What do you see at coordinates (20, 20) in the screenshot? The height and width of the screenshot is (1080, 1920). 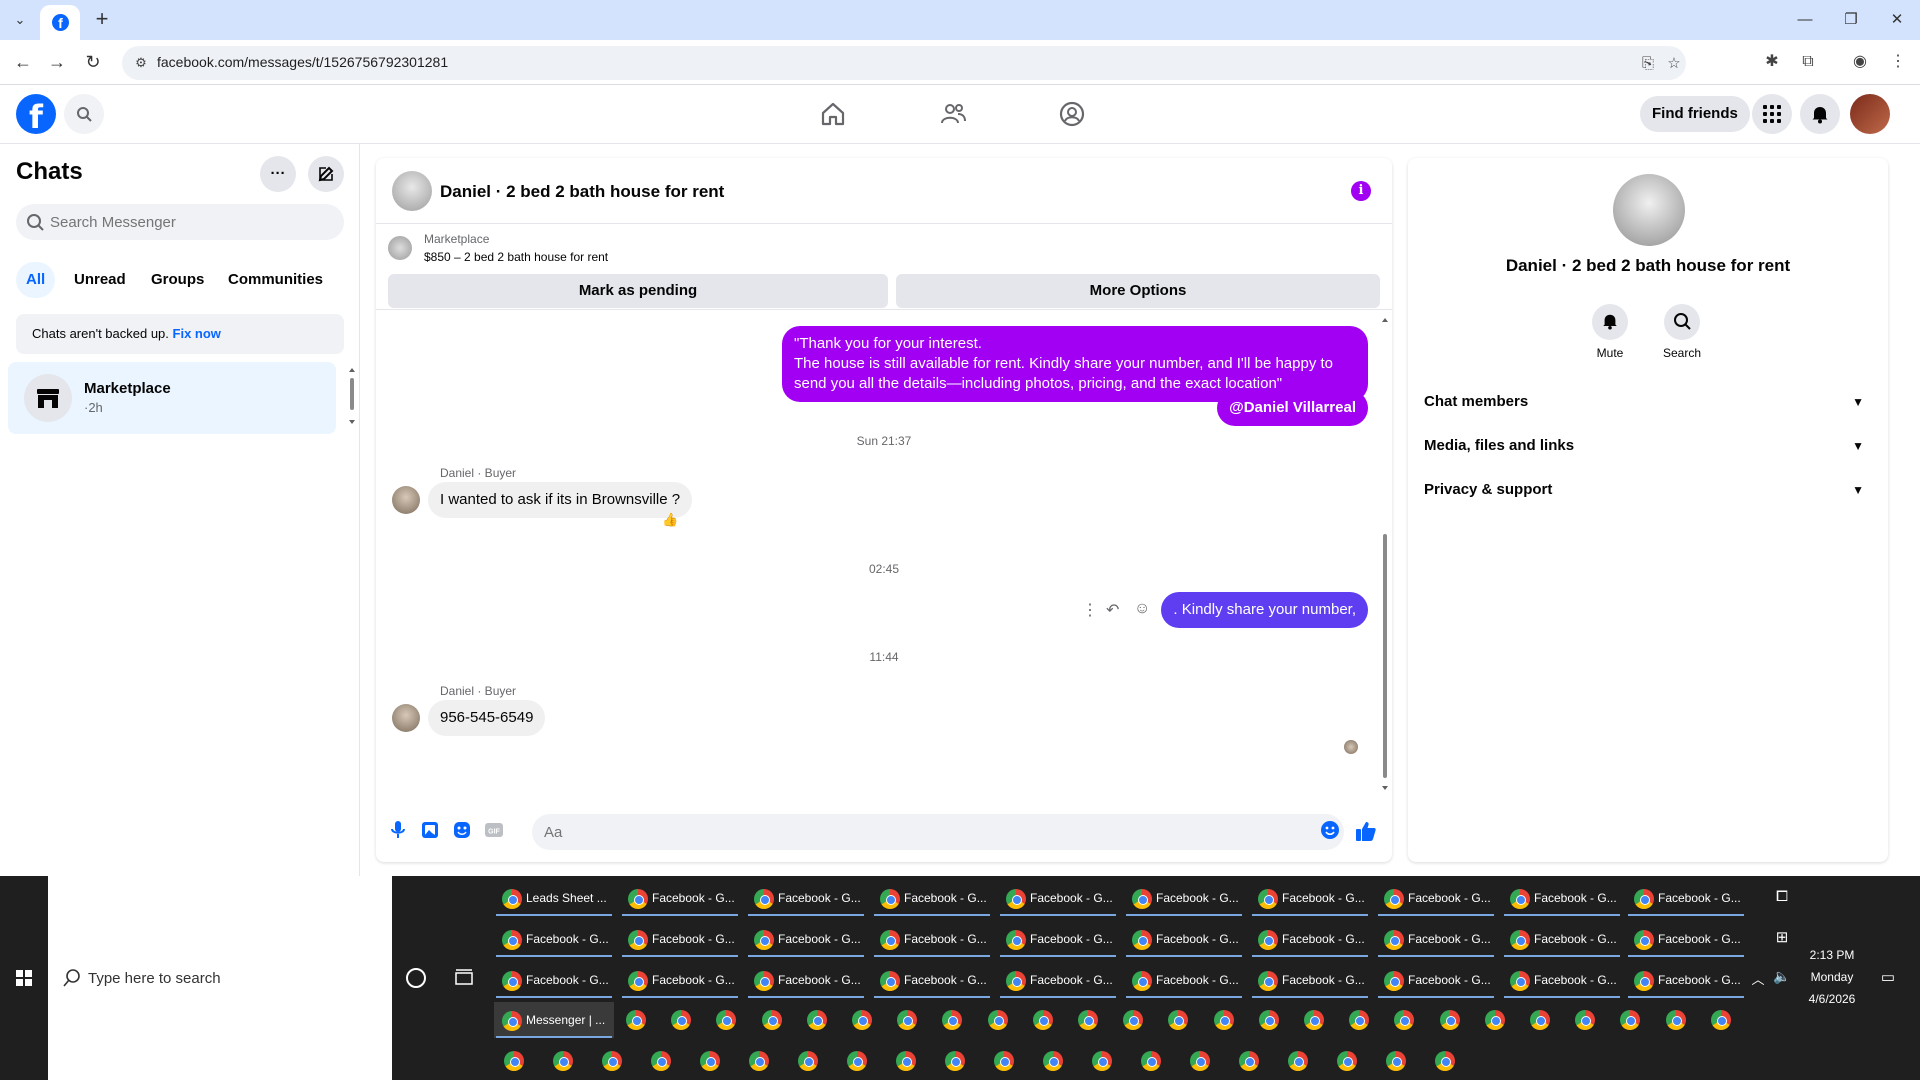 I see `tab-search-chevron-icon: ⌄` at bounding box center [20, 20].